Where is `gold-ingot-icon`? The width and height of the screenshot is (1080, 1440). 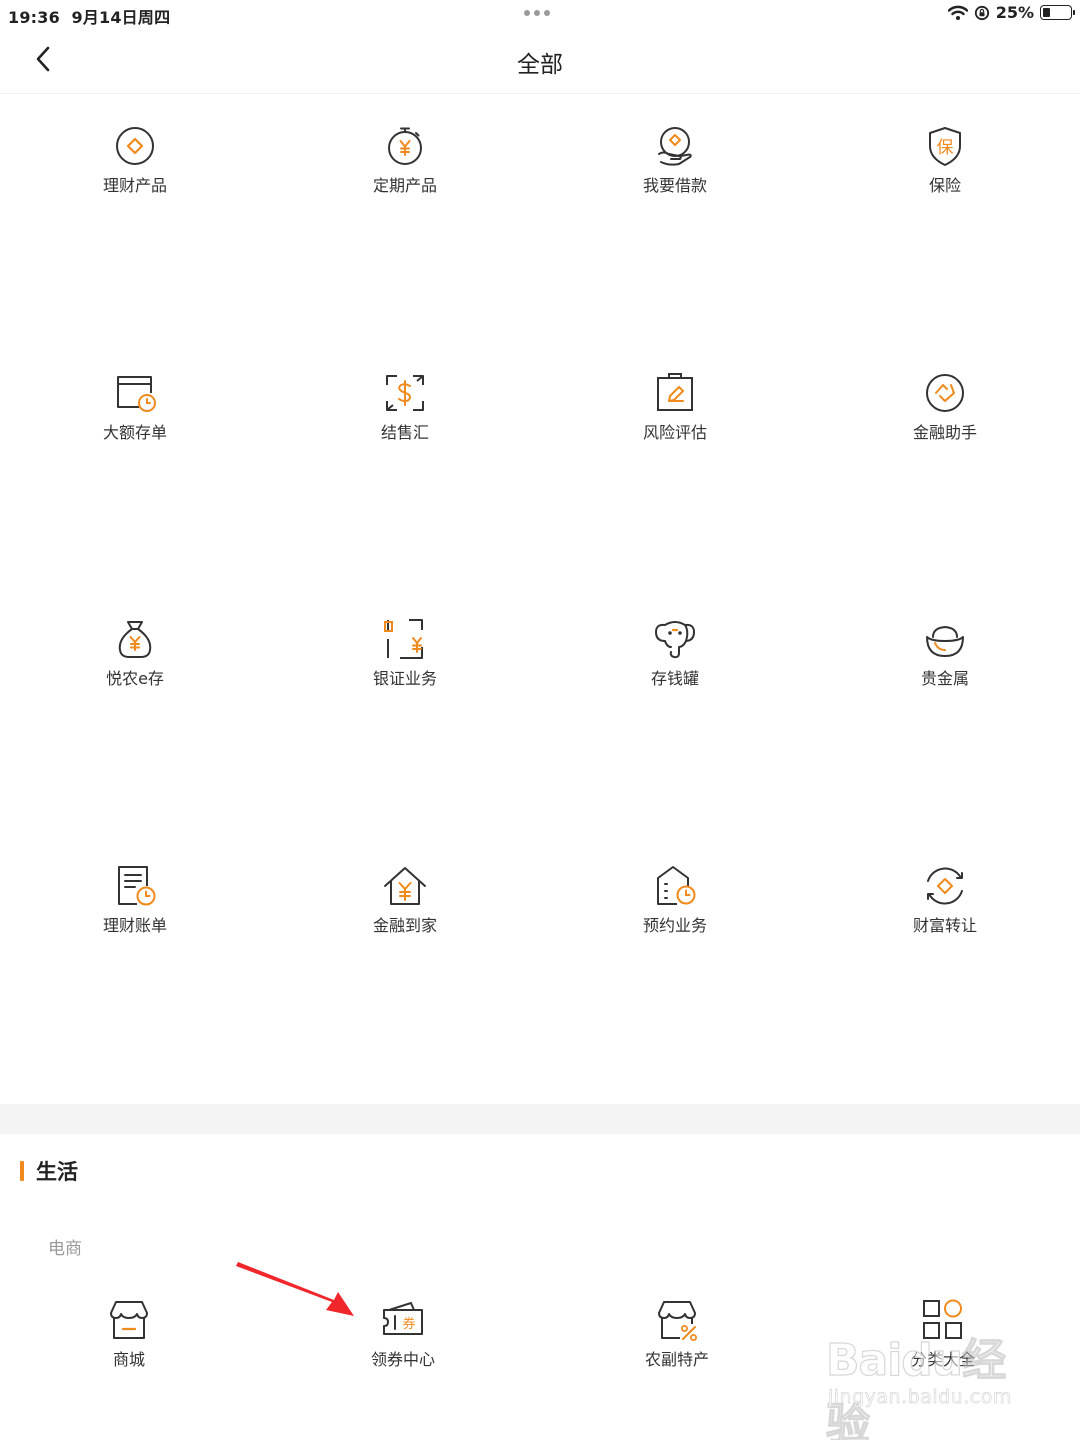
gold-ingot-icon is located at coordinates (945, 639).